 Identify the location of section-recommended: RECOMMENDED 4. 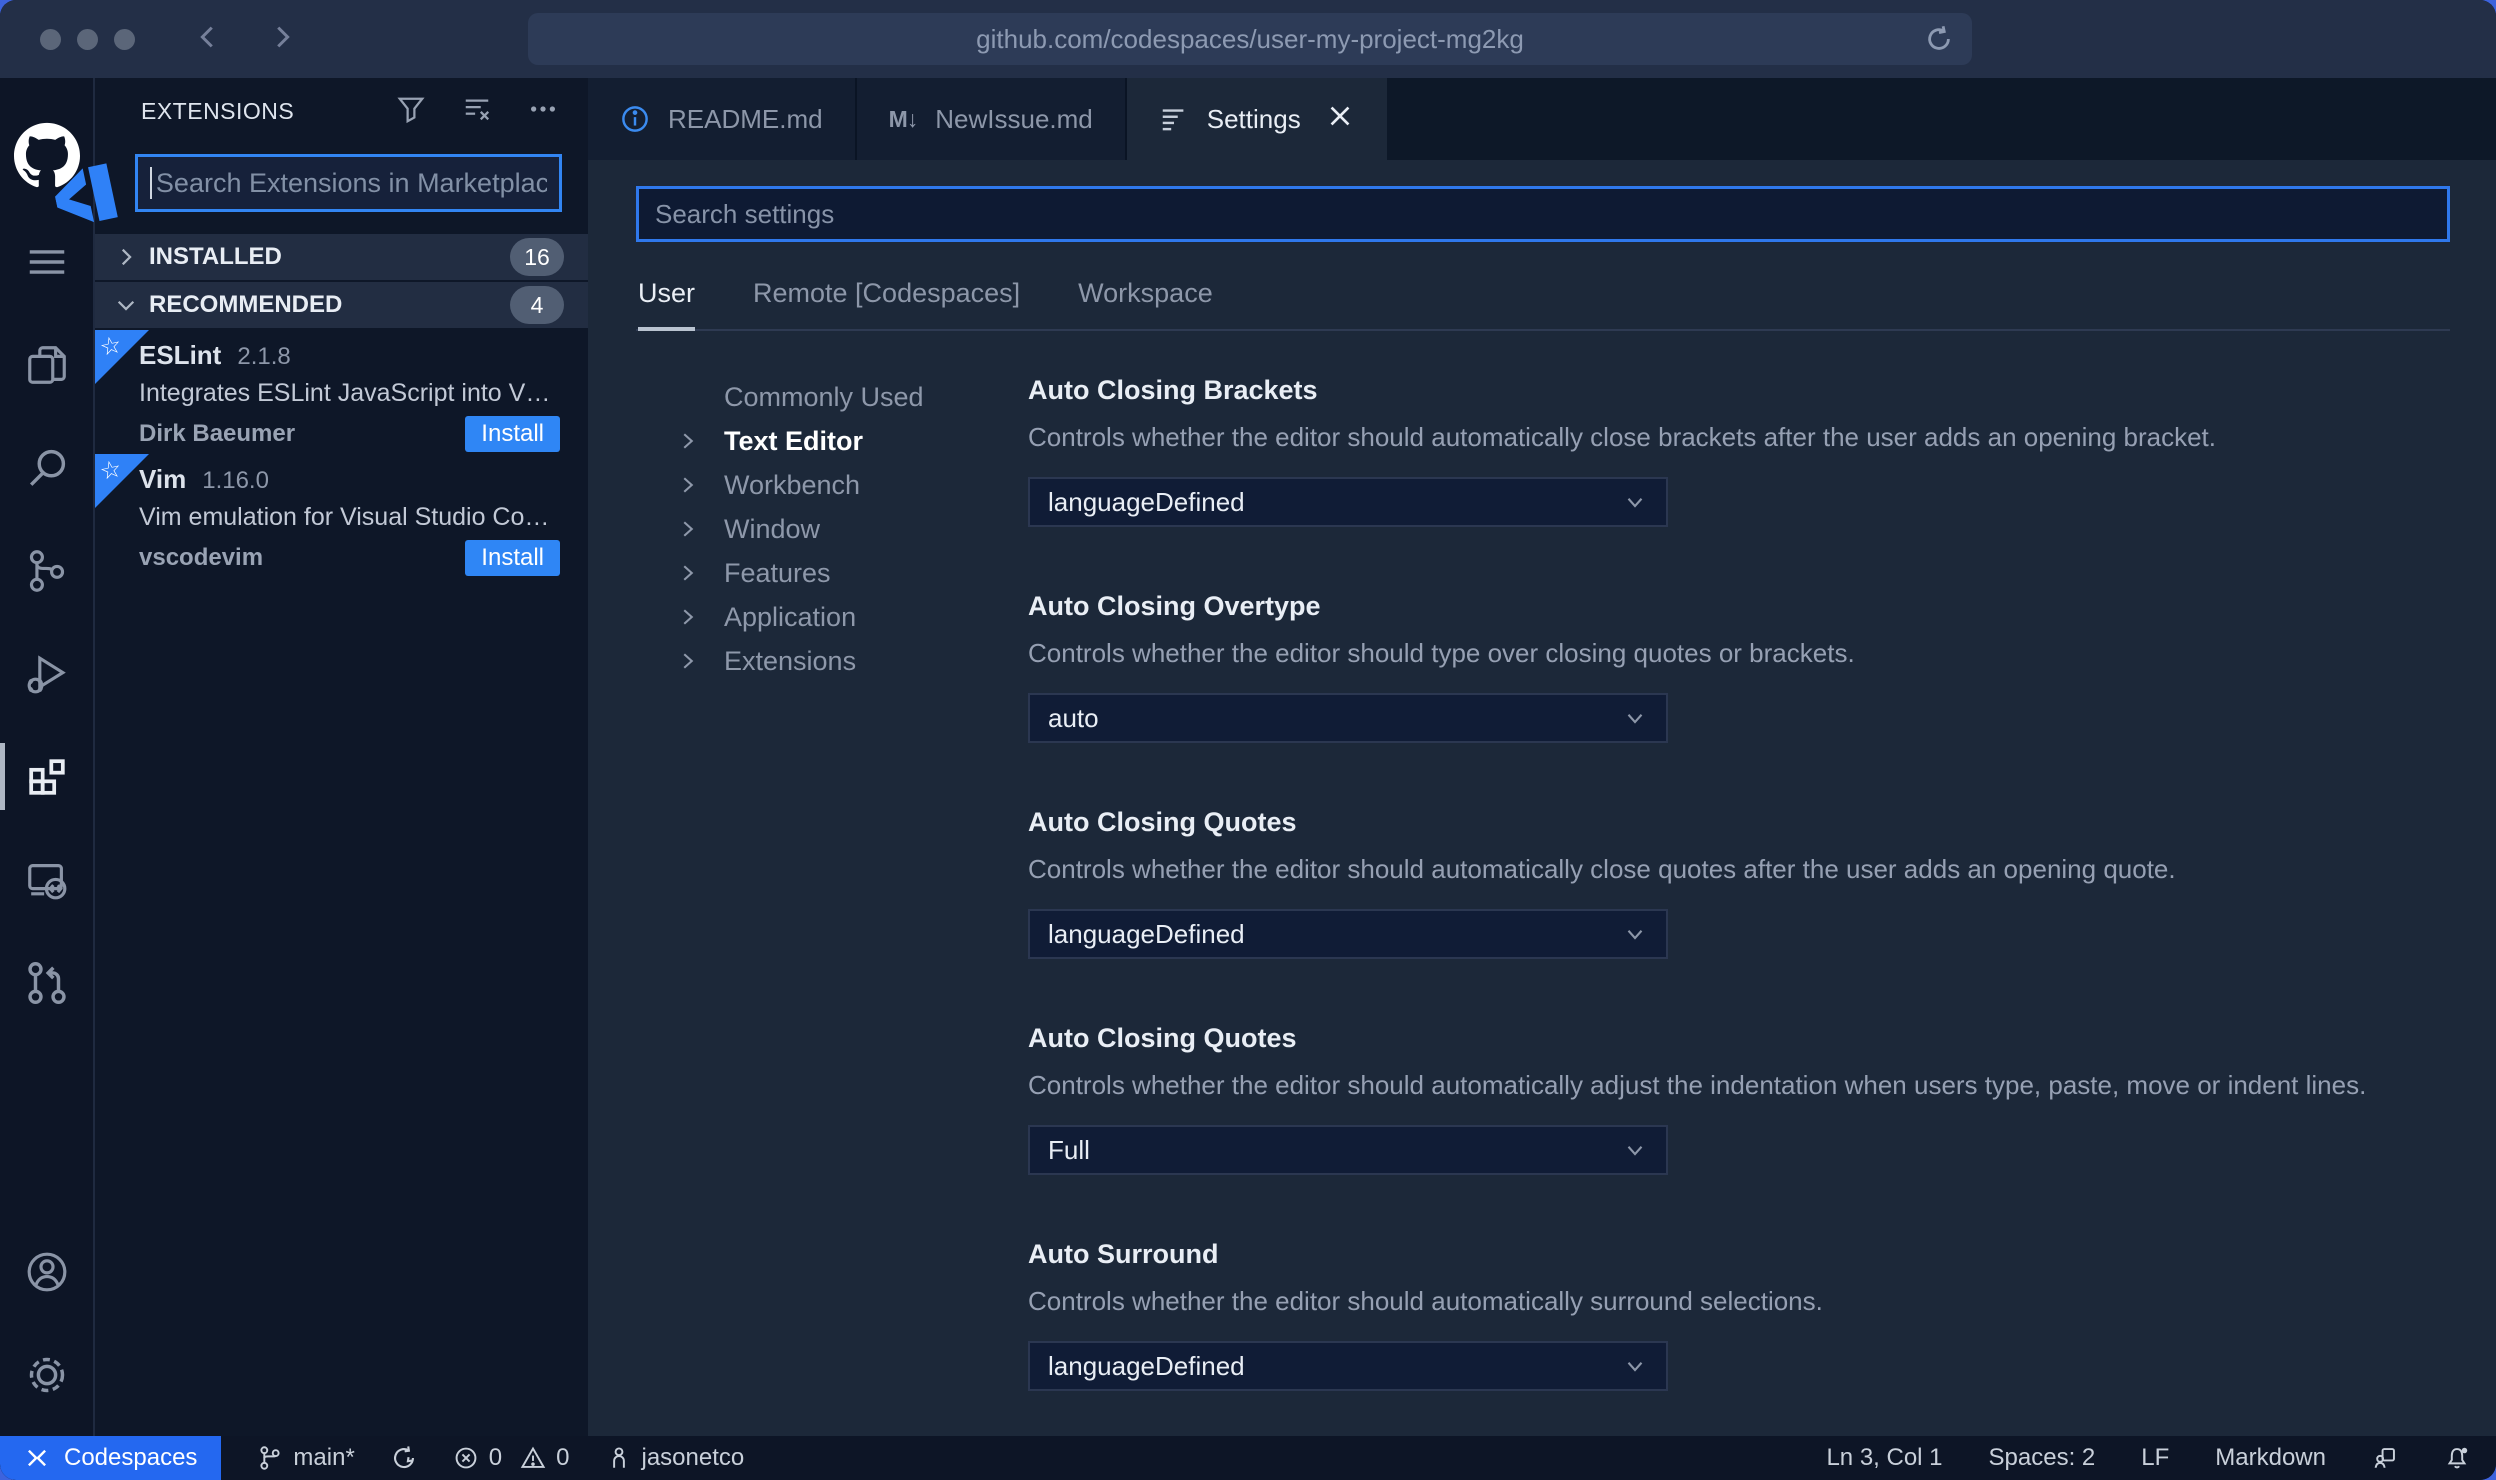
(341, 306).